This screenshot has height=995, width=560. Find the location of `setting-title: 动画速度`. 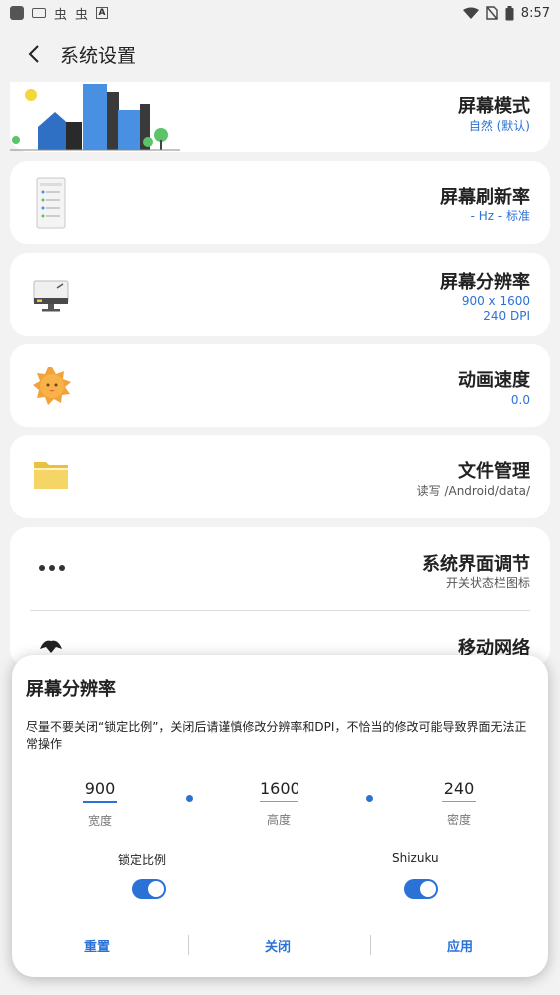

setting-title: 动画速度 is located at coordinates (494, 380).